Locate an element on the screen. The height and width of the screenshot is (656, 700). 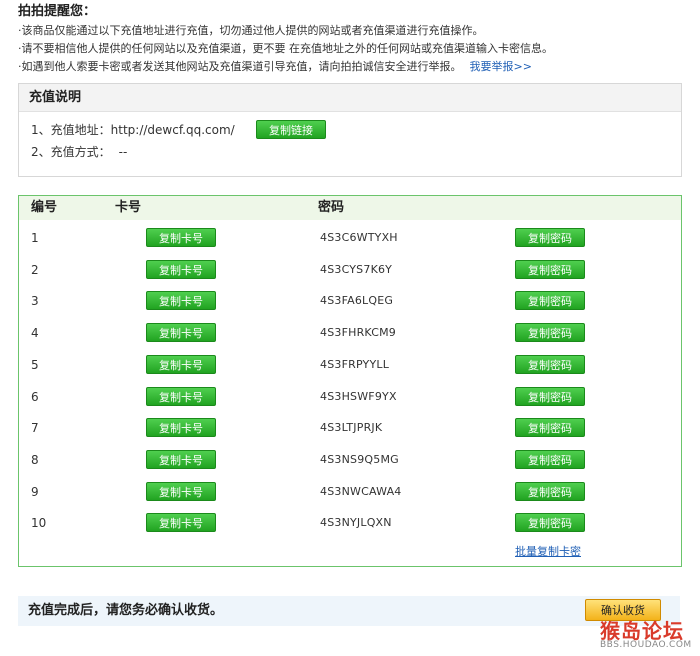
row-number: 5 is located at coordinates (35, 365).